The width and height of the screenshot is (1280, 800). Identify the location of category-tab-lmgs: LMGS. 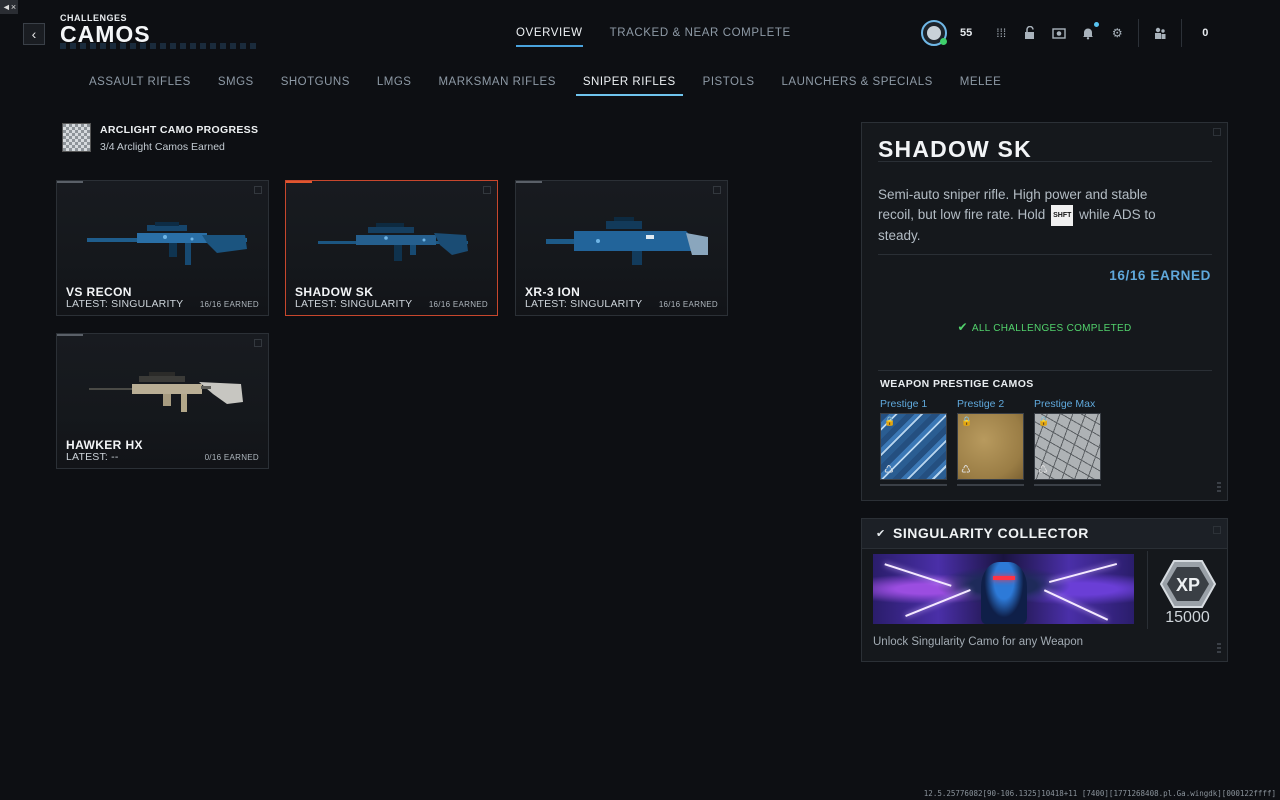
(394, 86).